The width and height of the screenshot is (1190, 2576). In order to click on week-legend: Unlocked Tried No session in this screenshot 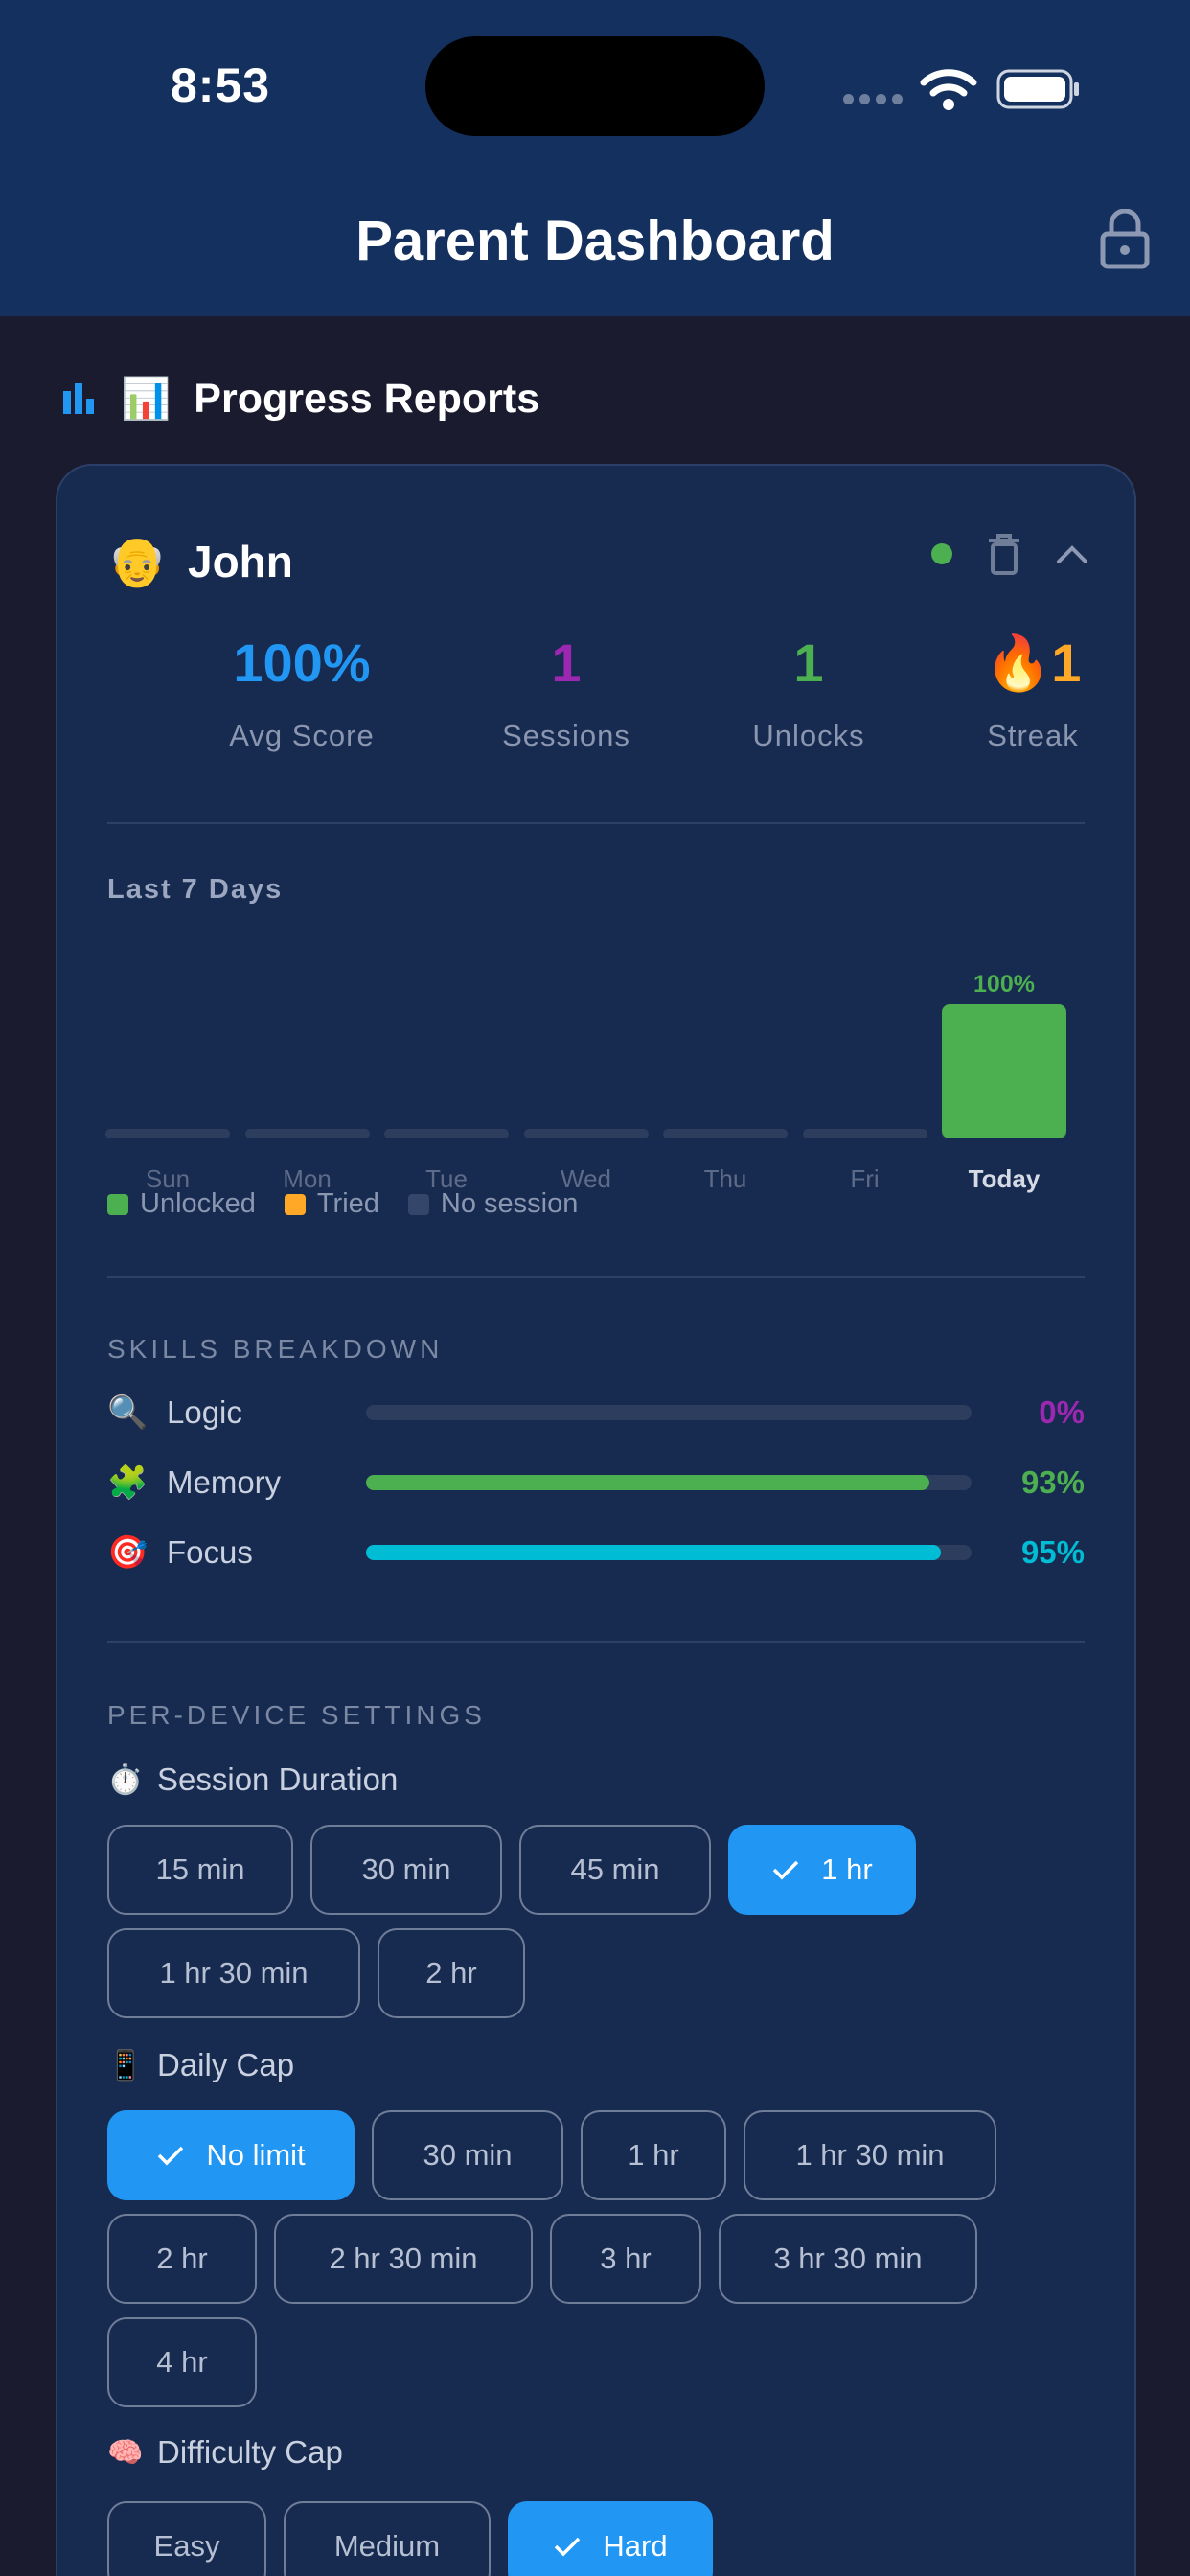, I will do `click(357, 1204)`.